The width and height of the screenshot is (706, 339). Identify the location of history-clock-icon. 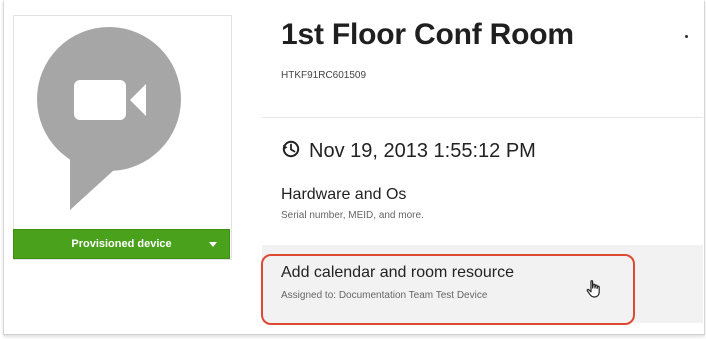
(291, 151).